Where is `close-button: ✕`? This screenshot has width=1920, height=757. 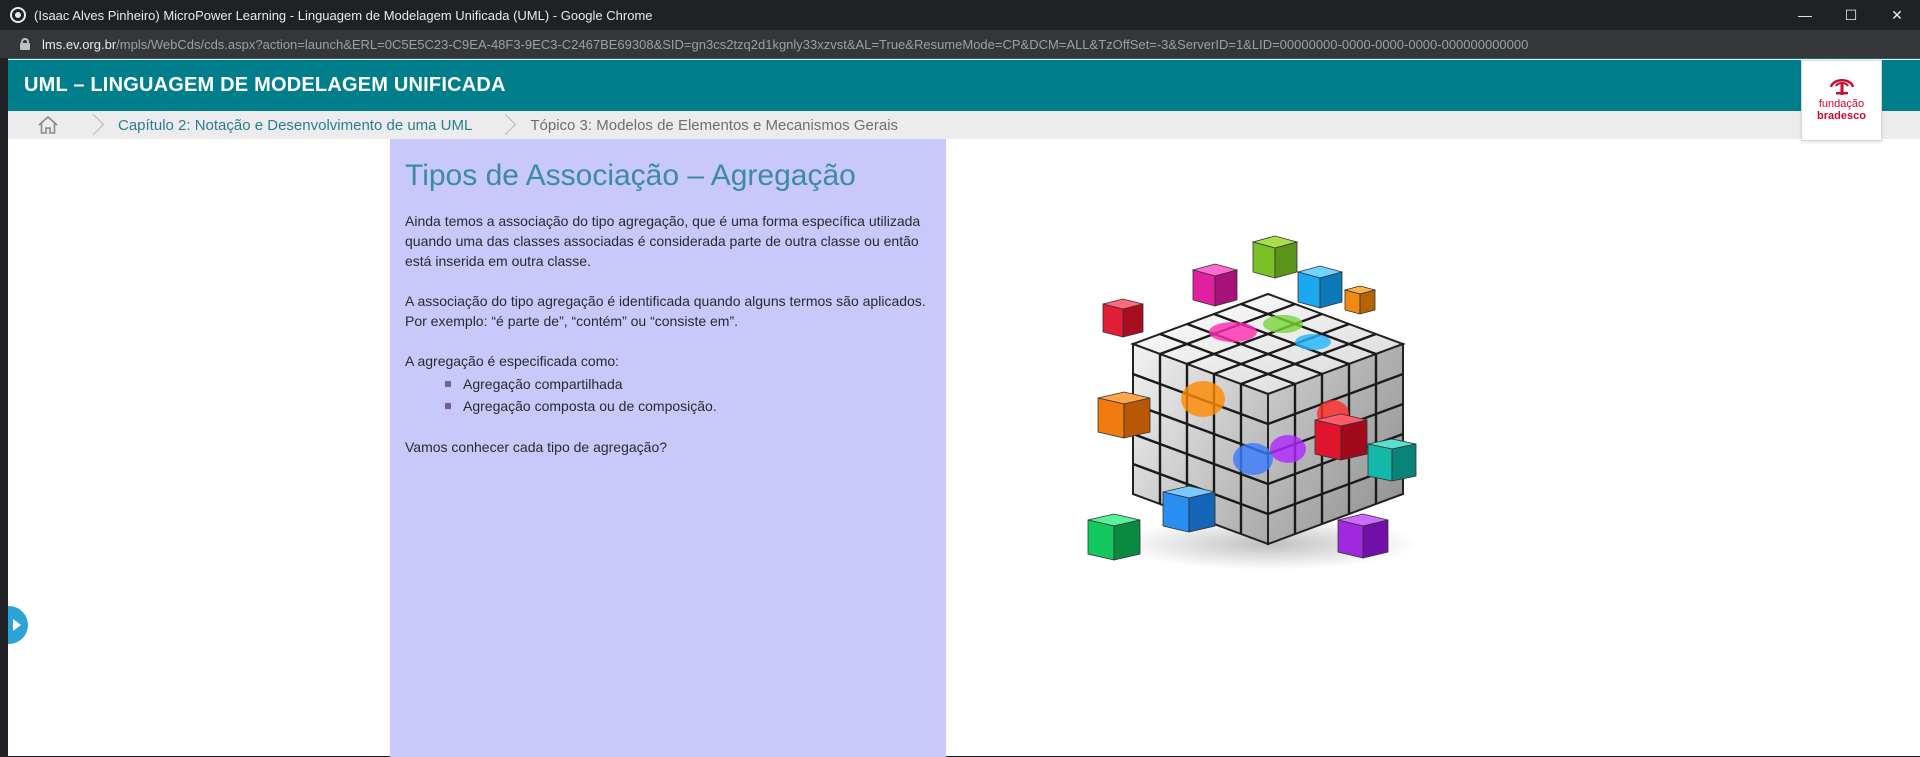 close-button: ✕ is located at coordinates (1897, 15).